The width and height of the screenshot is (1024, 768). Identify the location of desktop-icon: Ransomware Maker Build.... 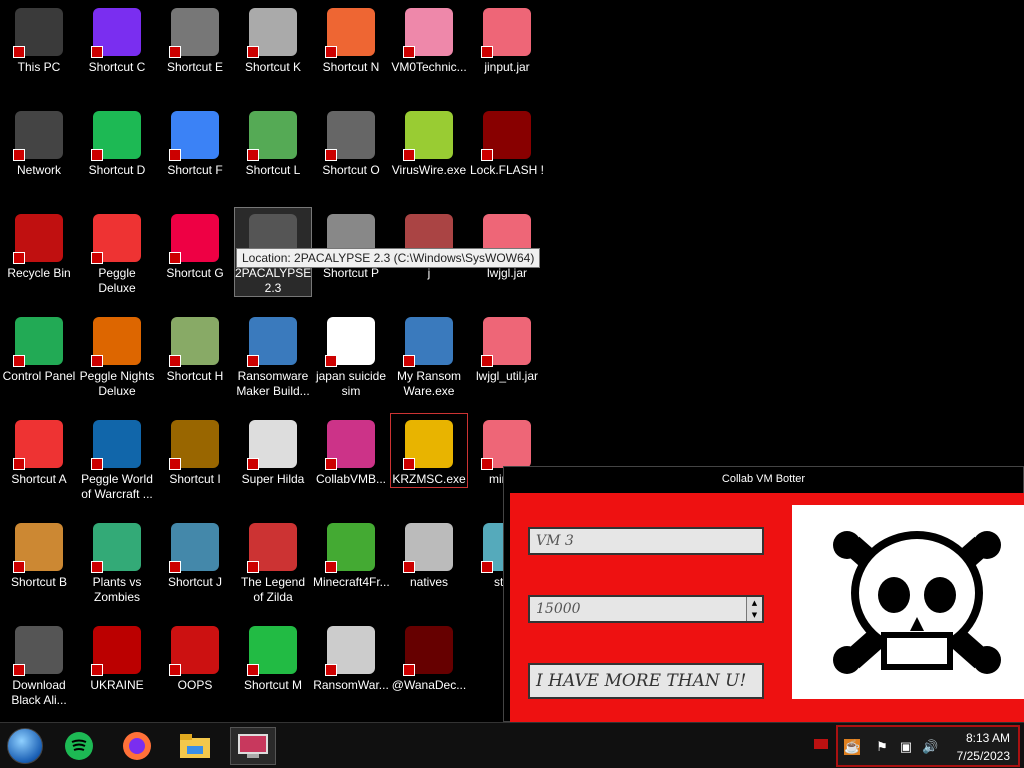
(273, 355).